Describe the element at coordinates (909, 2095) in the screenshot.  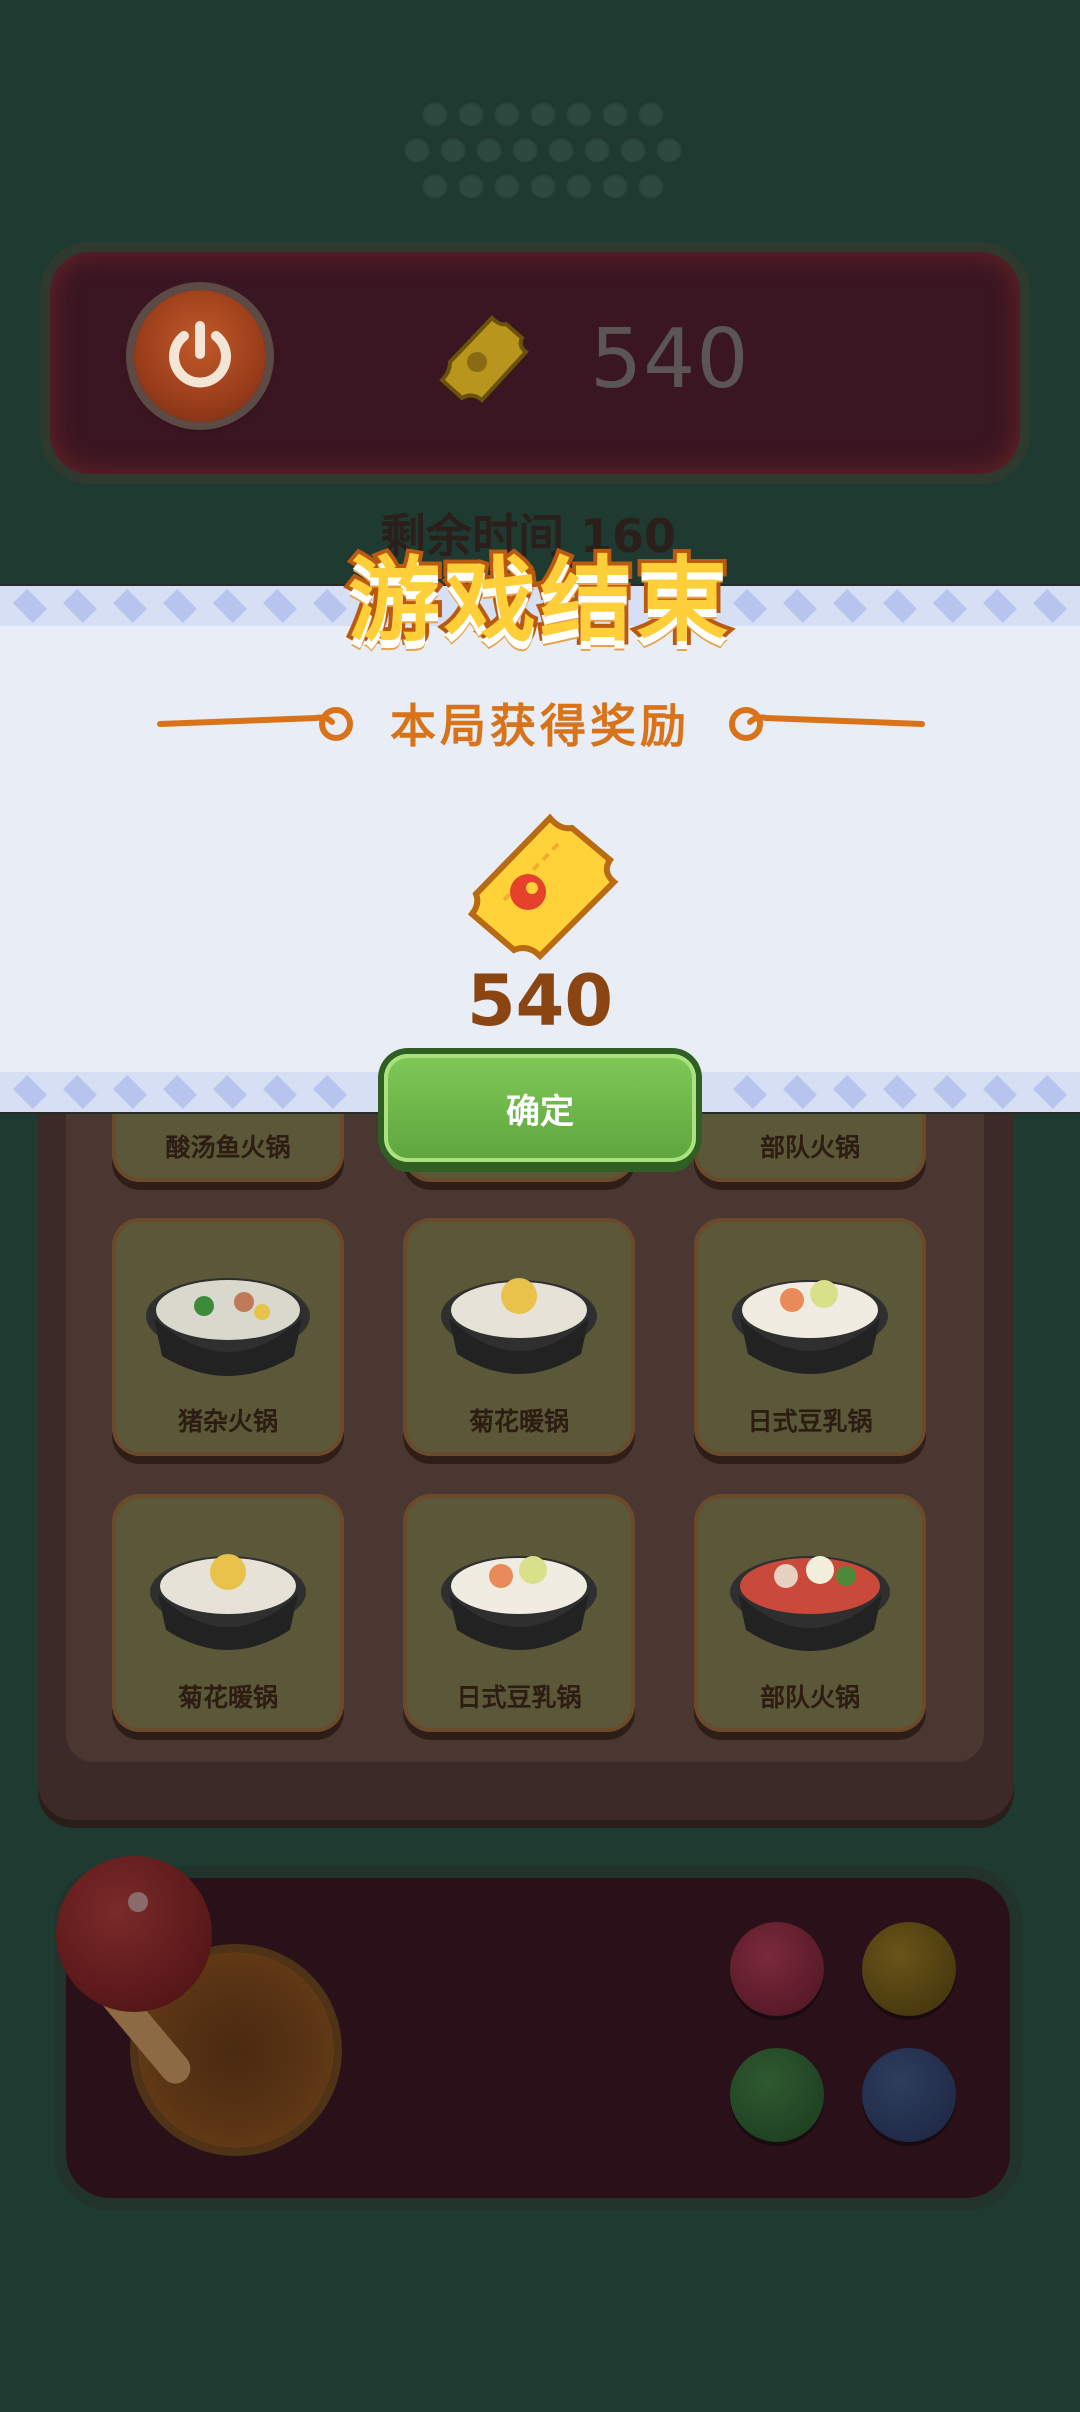
I see `action-button-blue` at that location.